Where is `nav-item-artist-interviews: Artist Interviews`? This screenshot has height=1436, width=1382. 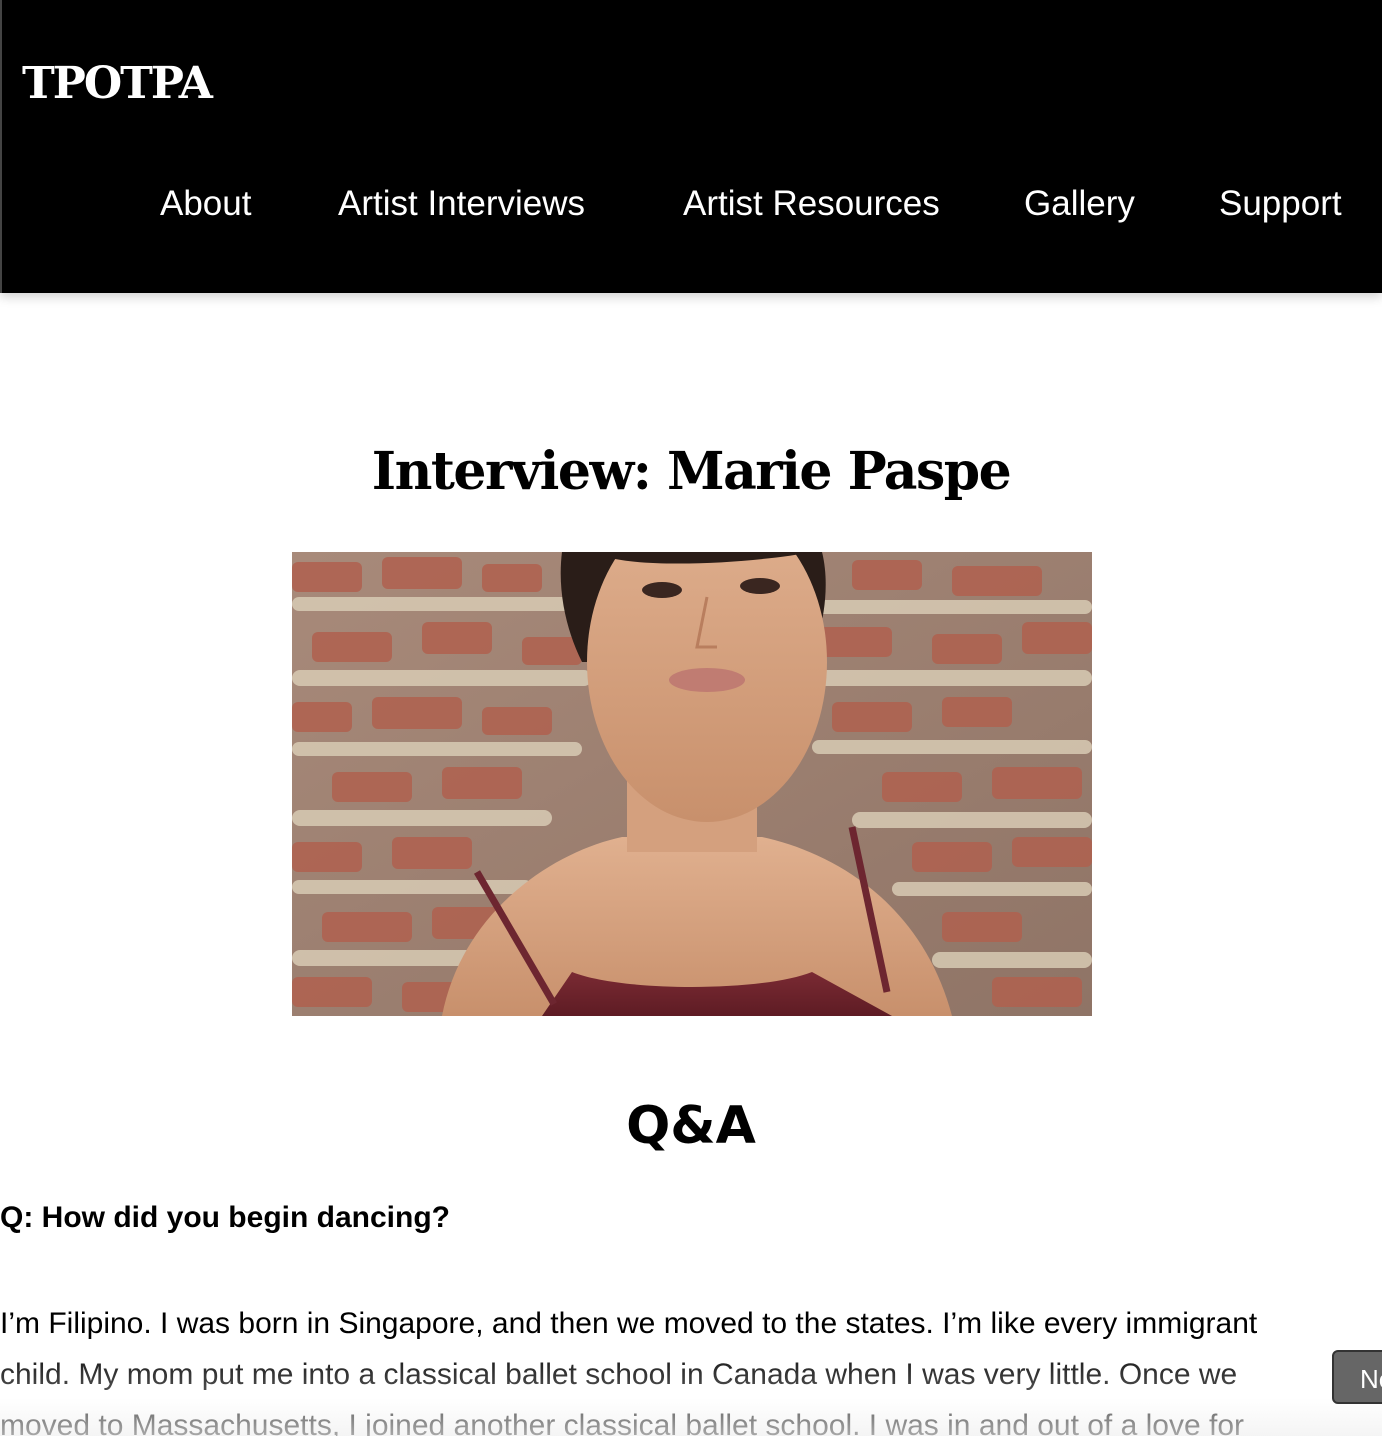 nav-item-artist-interviews: Artist Interviews is located at coordinates (461, 204).